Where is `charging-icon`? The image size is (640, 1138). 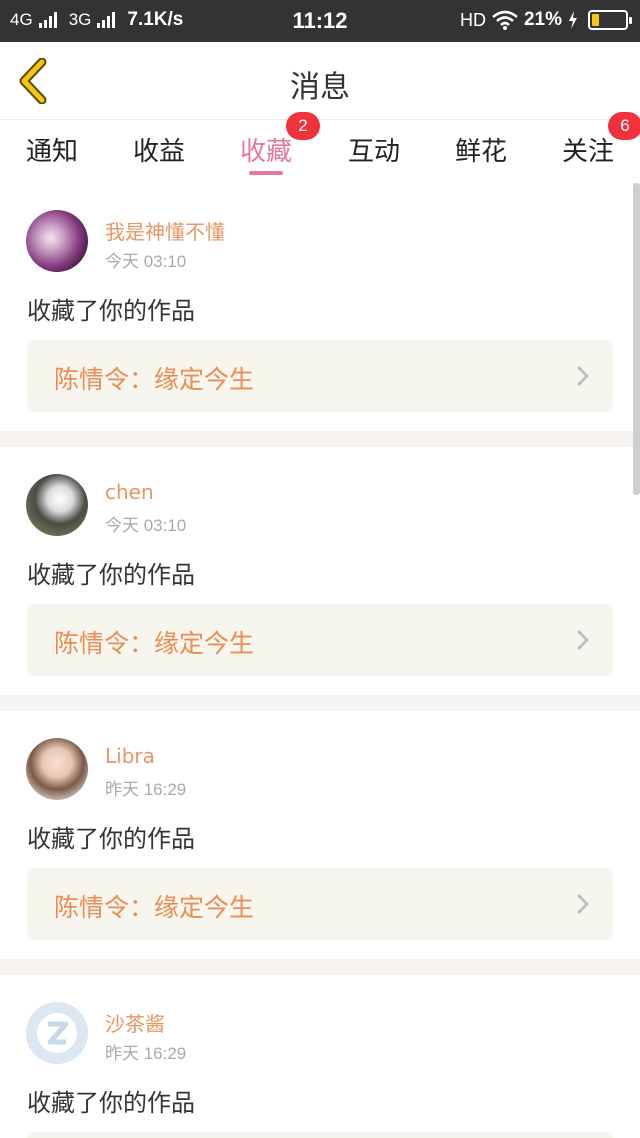 charging-icon is located at coordinates (573, 20).